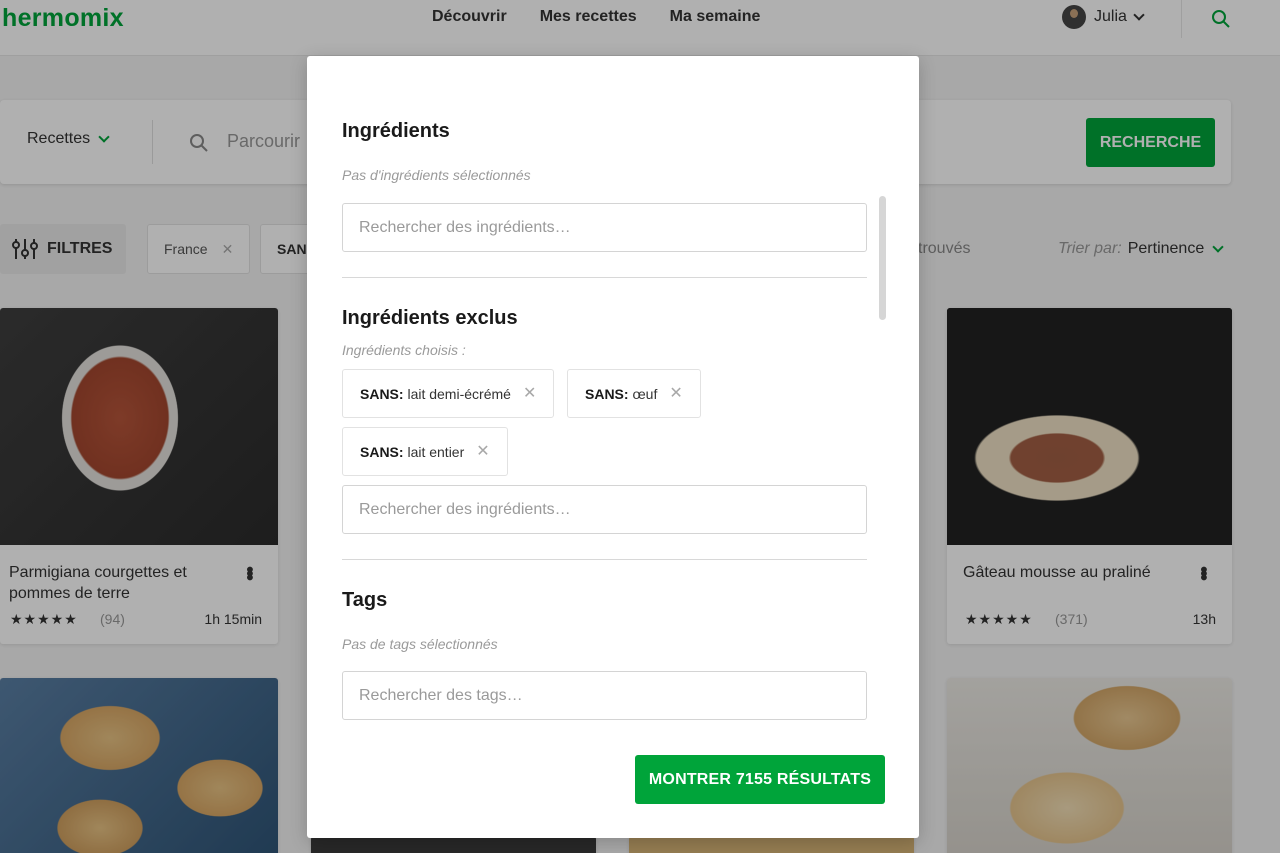 This screenshot has width=1280, height=853. What do you see at coordinates (645, 393) in the screenshot?
I see `tag-label: œuf` at bounding box center [645, 393].